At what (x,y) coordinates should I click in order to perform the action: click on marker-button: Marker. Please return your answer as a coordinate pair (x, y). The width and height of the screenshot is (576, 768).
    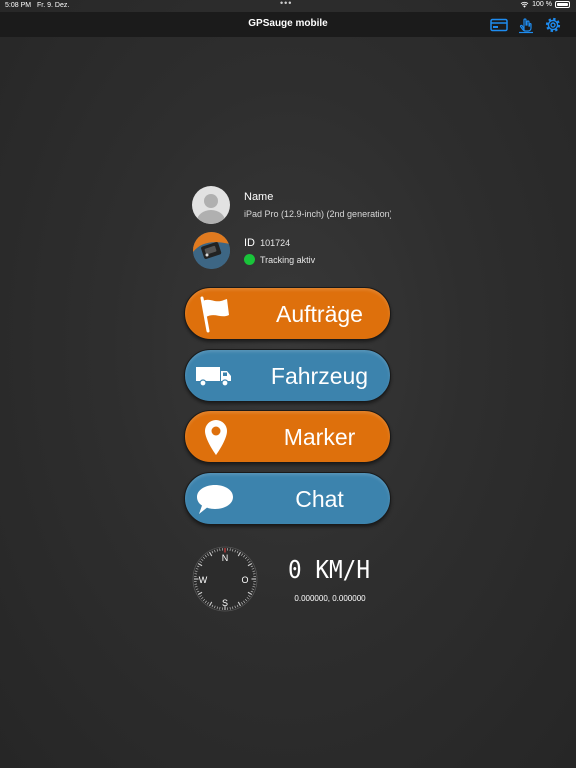
    Looking at the image, I should click on (287, 436).